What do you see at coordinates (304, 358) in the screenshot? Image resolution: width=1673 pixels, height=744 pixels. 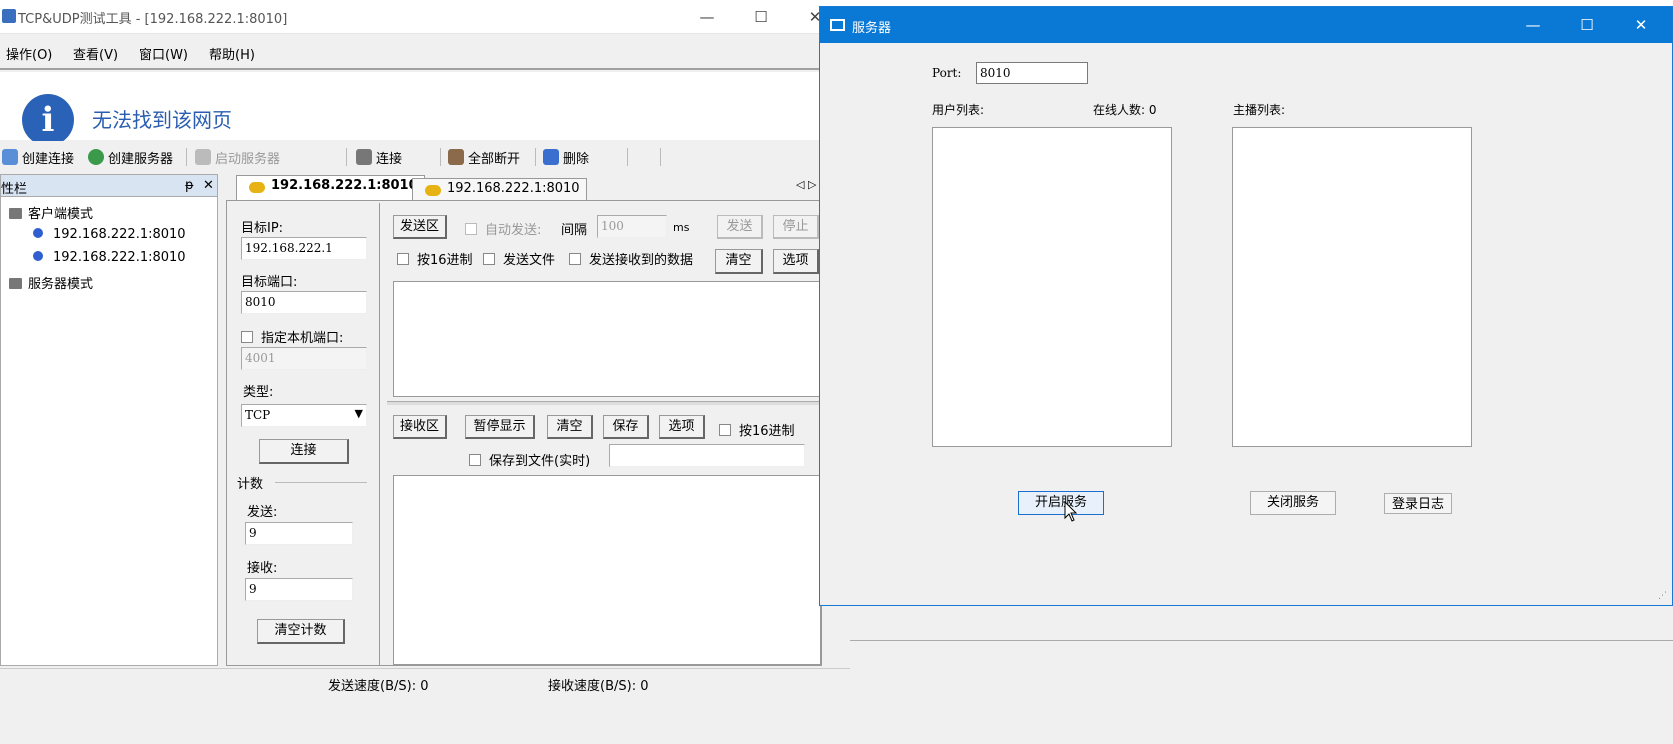 I see `local-port-input: 4001` at bounding box center [304, 358].